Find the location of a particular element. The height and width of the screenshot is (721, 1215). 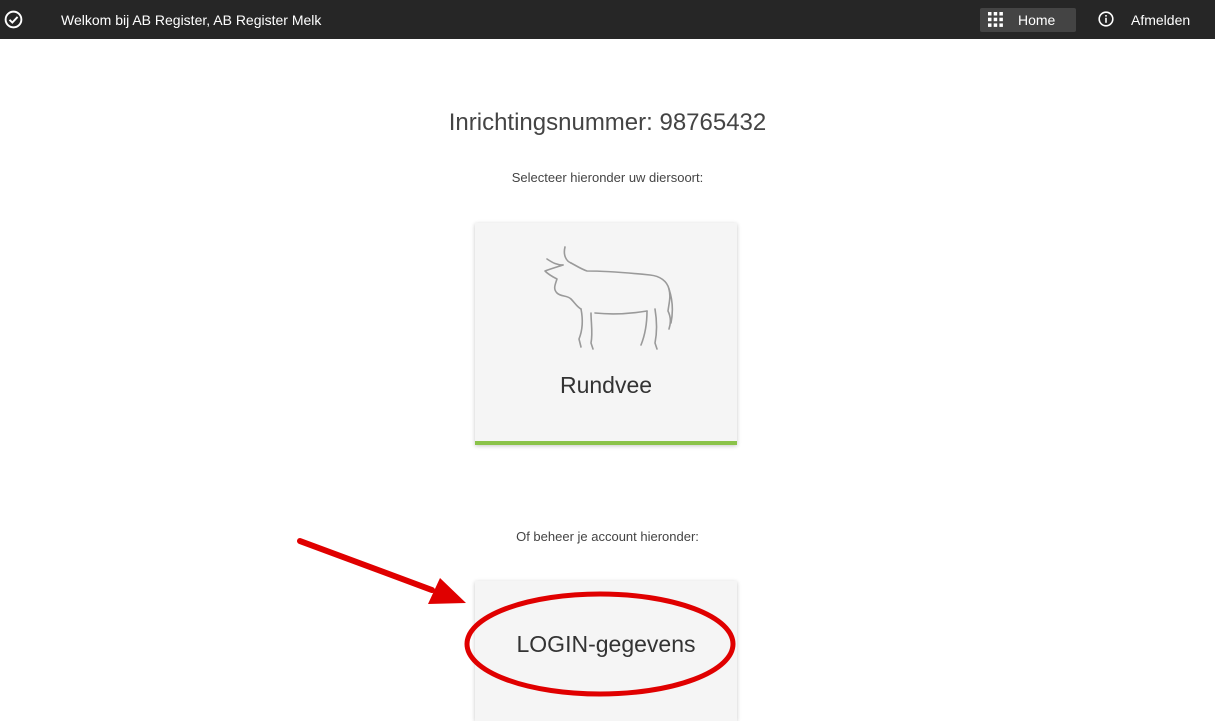

cow-icon is located at coordinates (609, 298).